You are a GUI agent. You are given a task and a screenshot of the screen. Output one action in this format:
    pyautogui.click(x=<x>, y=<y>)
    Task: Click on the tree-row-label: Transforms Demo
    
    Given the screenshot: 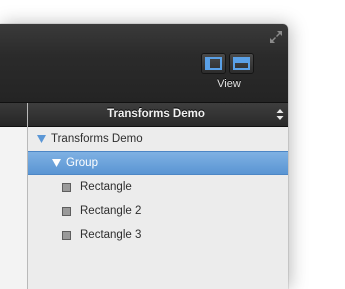 What is the action you would take?
    pyautogui.click(x=97, y=139)
    